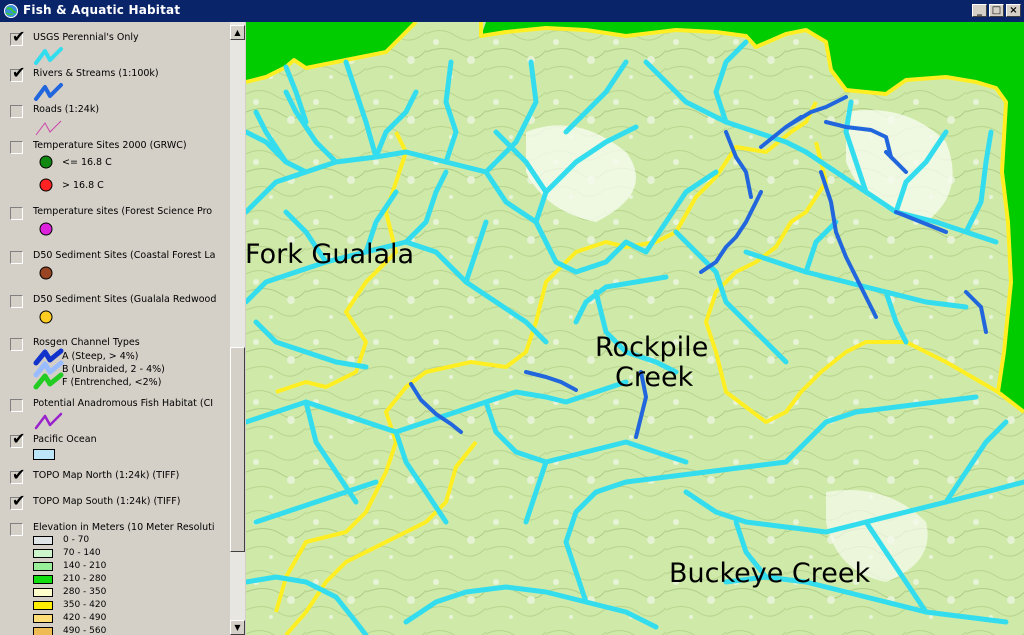 The width and height of the screenshot is (1024, 635). Describe the element at coordinates (96, 73) in the screenshot. I see `layer-label: Rivers & Streams (1:100k)` at that location.